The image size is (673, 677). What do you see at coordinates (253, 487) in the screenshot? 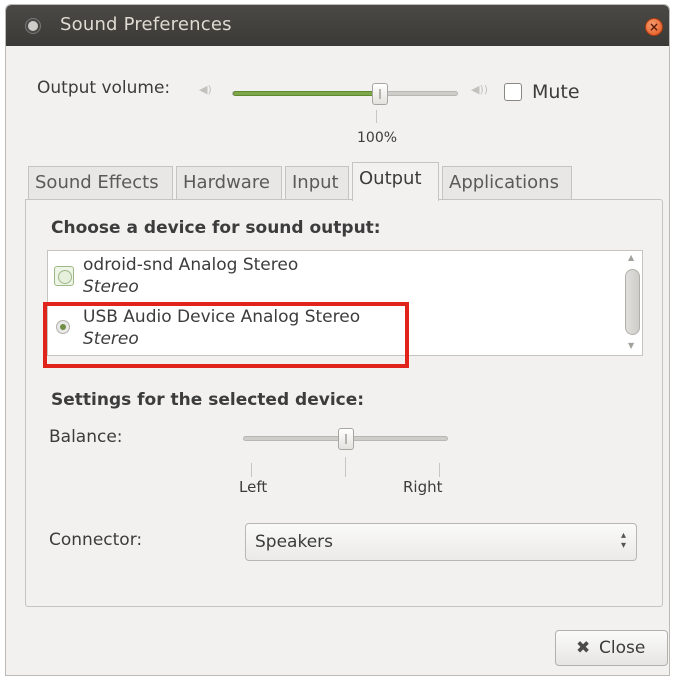
I see `balance-left-label: Left` at bounding box center [253, 487].